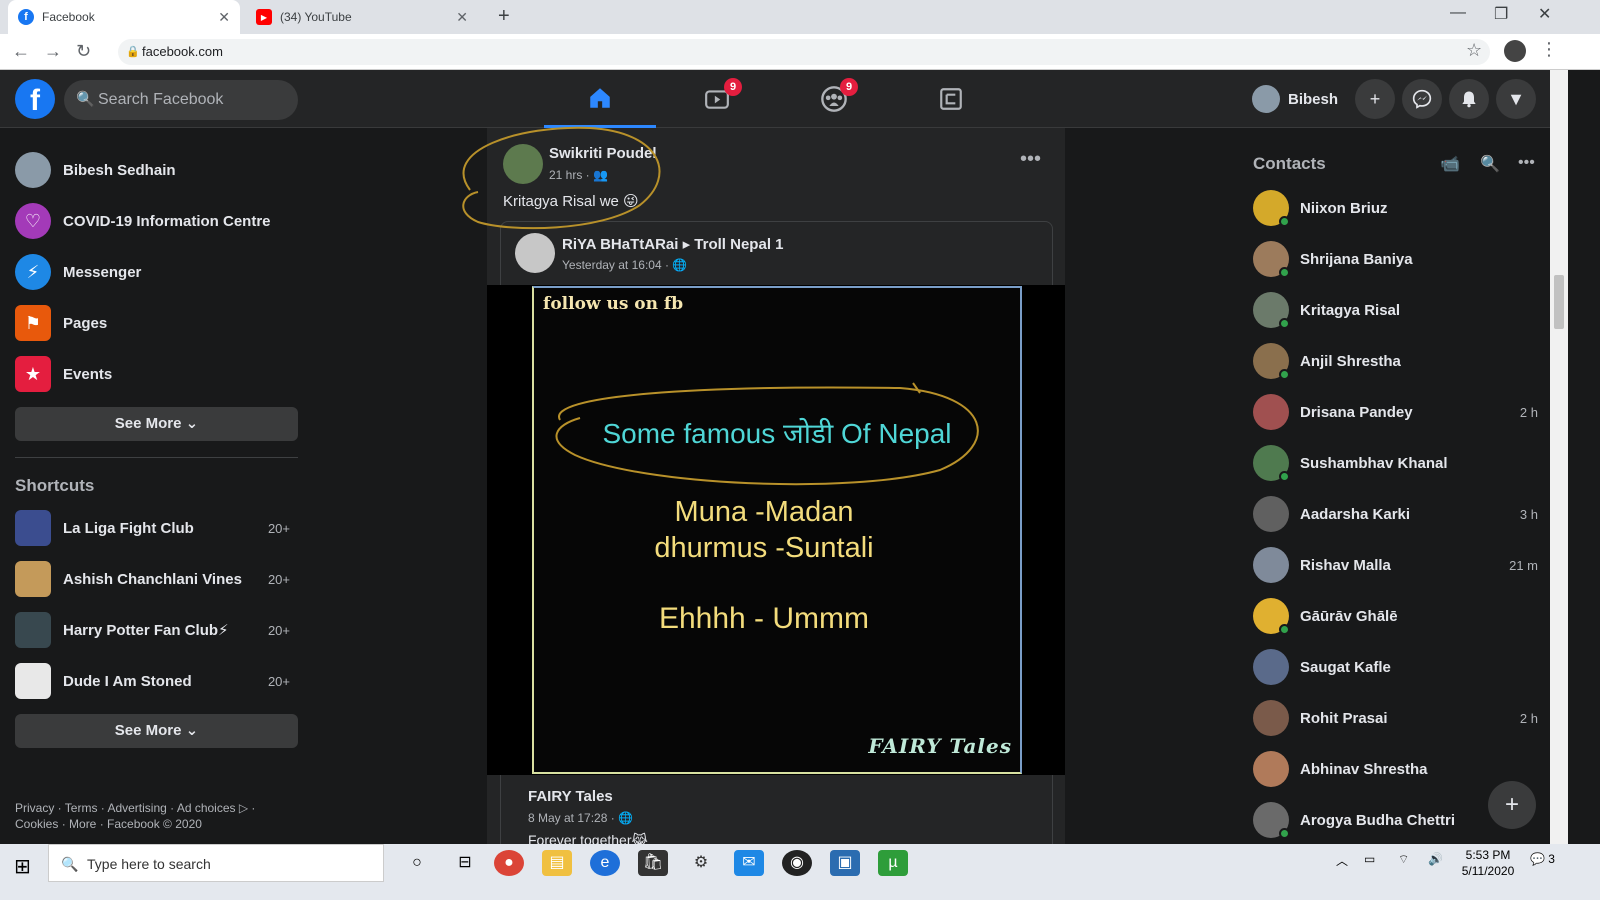  What do you see at coordinates (1469, 99) in the screenshot?
I see `notifications-button` at bounding box center [1469, 99].